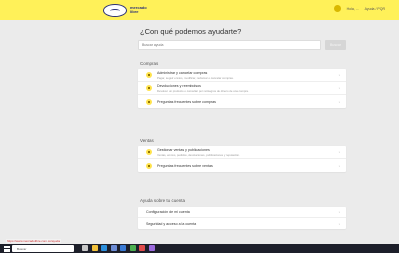 The height and width of the screenshot is (253, 399). What do you see at coordinates (138, 9) in the screenshot?
I see `logo-text: mercado libre` at bounding box center [138, 9].